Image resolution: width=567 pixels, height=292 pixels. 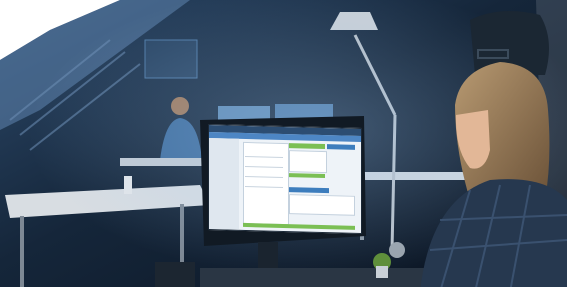 I want to click on desk-tray, so click(x=175, y=275).